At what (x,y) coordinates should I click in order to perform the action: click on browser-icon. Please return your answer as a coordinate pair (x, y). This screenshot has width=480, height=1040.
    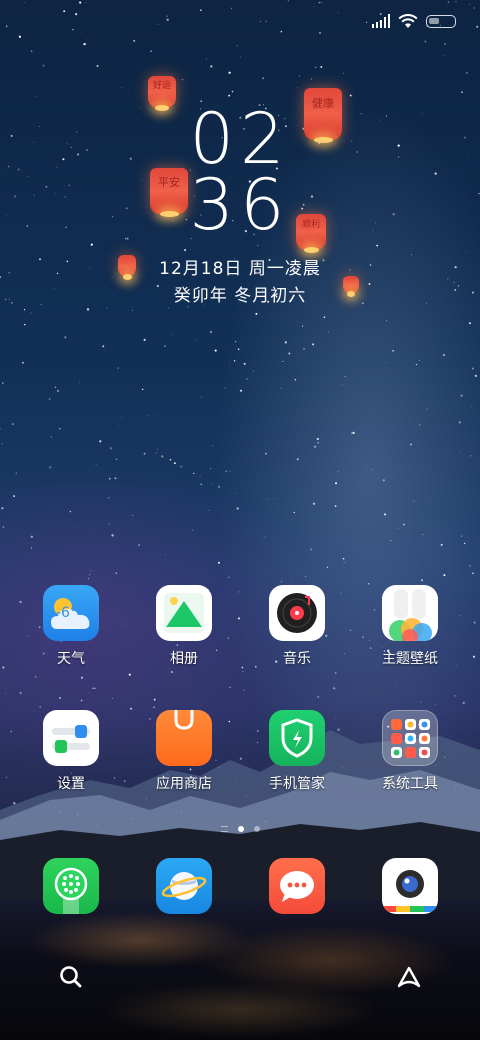
    Looking at the image, I should click on (184, 886).